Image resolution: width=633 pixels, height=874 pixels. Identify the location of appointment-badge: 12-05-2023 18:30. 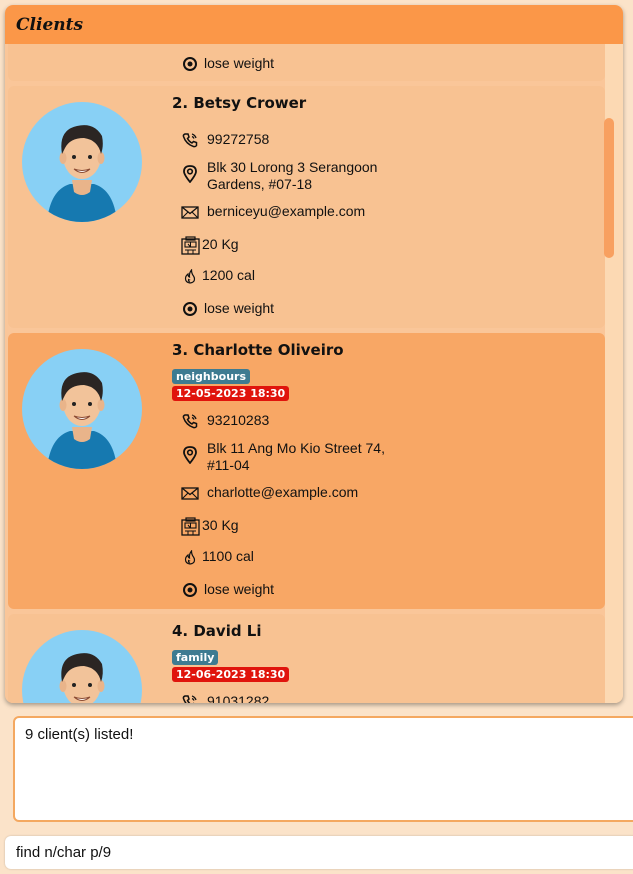
(231, 393).